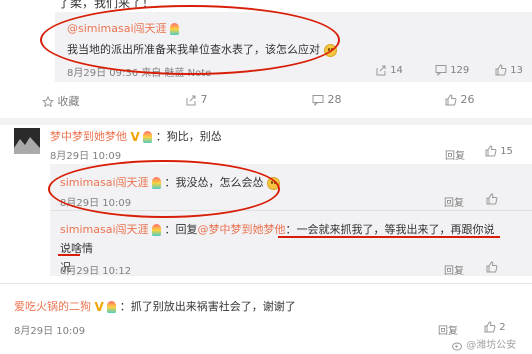 Image resolution: width=532 pixels, height=354 pixels. Describe the element at coordinates (506, 151) in the screenshot. I see `comment-like-count: 15` at that location.